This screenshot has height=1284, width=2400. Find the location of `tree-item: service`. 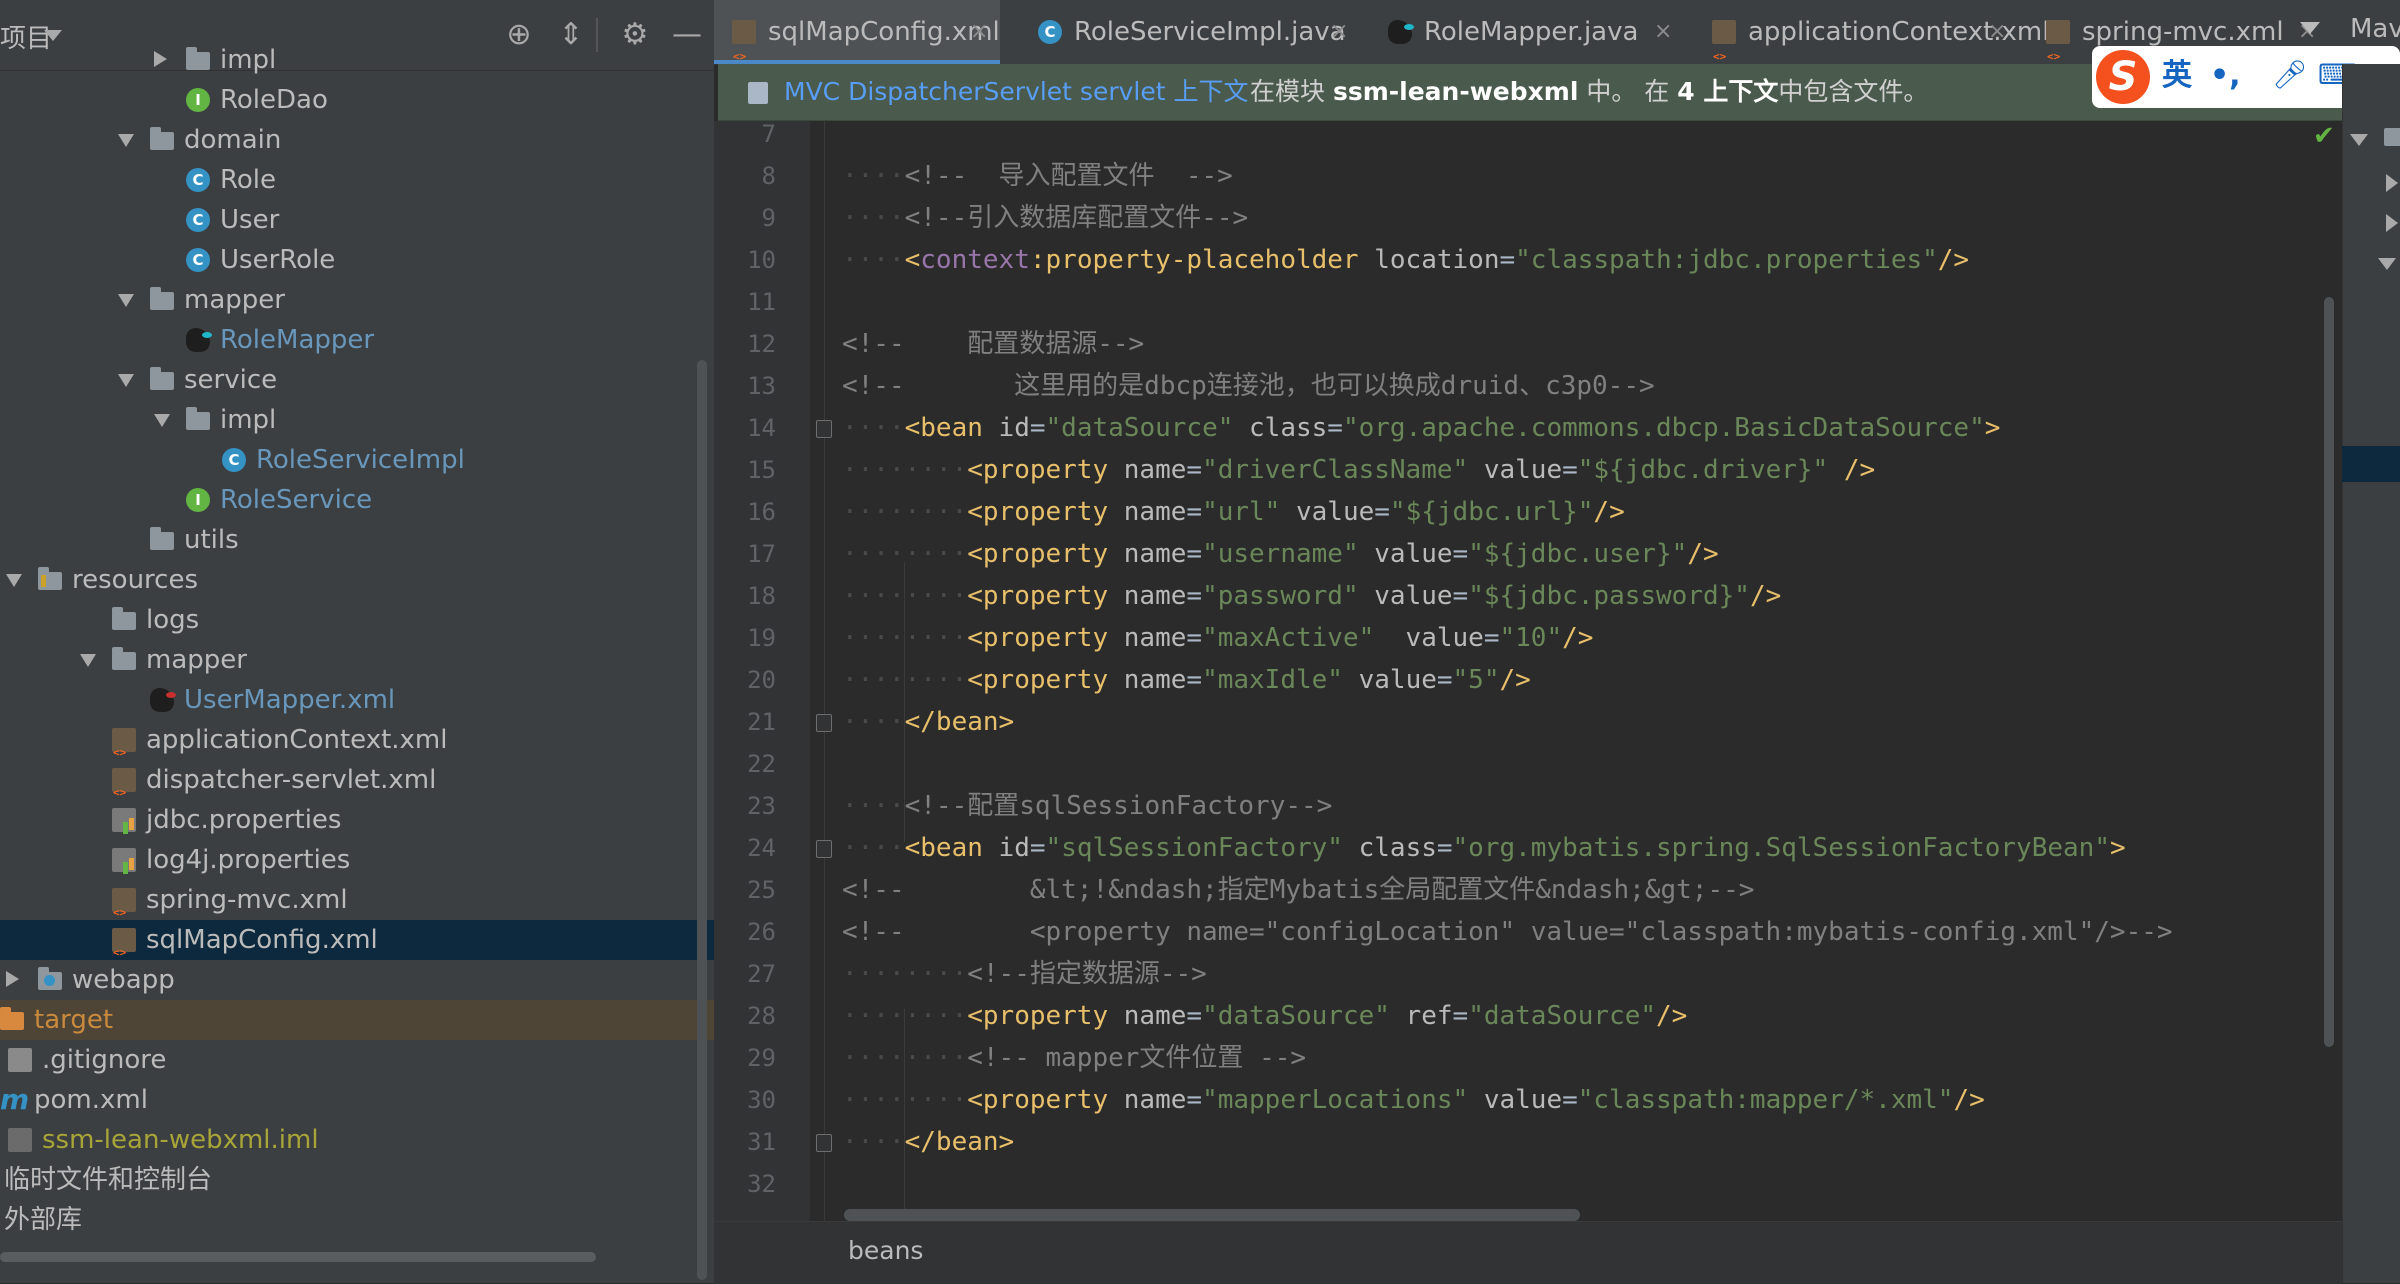

tree-item: service is located at coordinates (357, 380).